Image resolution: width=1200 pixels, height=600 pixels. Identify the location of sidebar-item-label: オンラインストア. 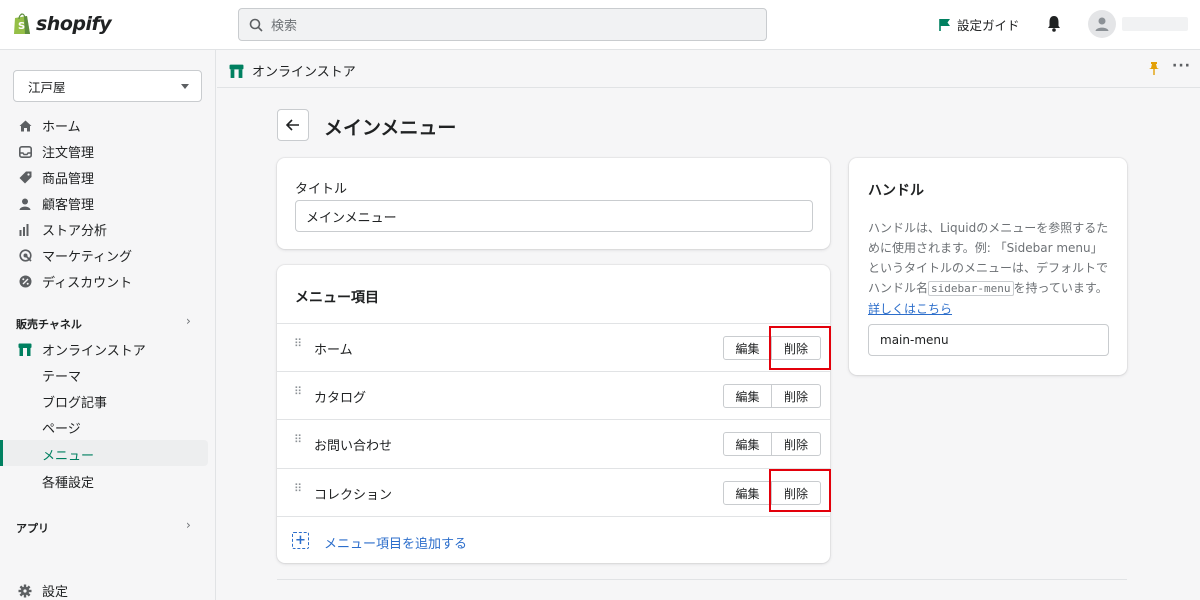
(94, 351).